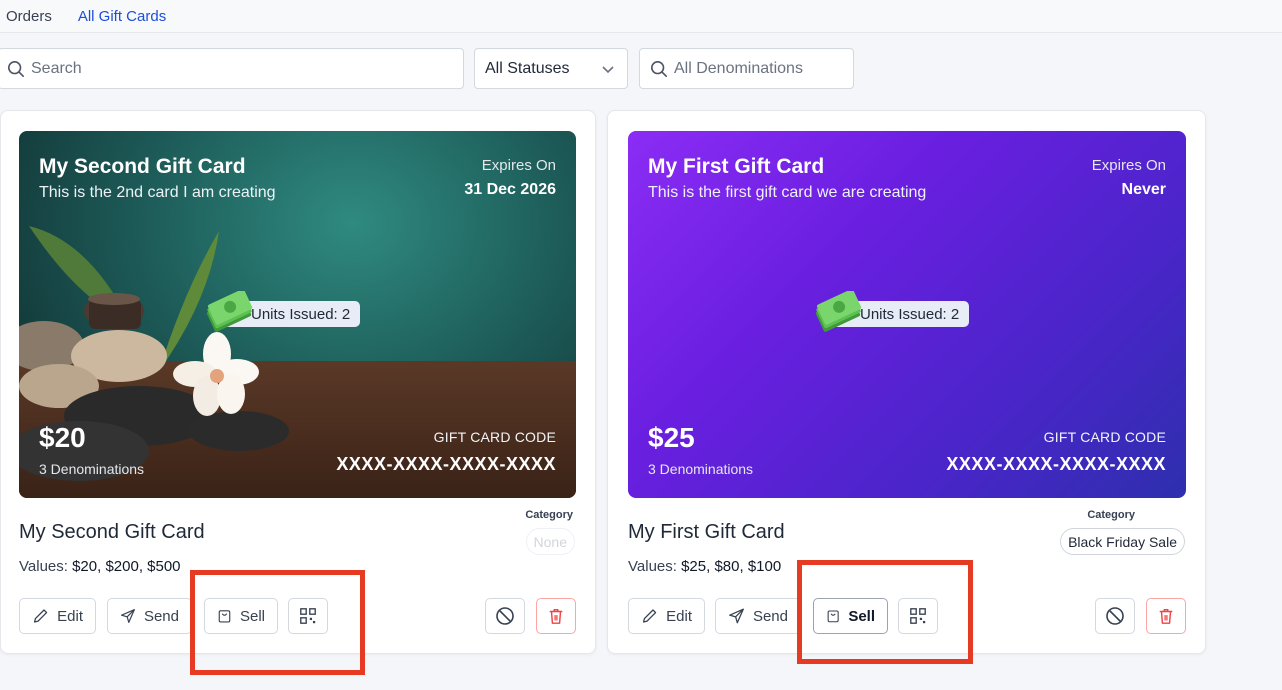  Describe the element at coordinates (142, 166) in the screenshot. I see `card-title: My Second Gift Card` at that location.